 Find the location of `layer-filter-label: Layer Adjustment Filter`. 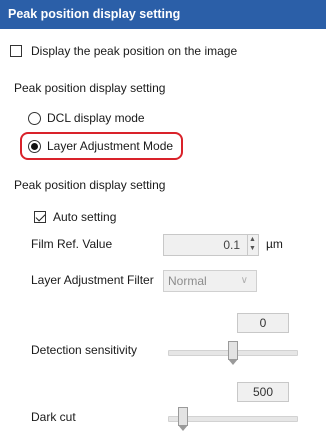

layer-filter-label: Layer Adjustment Filter is located at coordinates (92, 280).